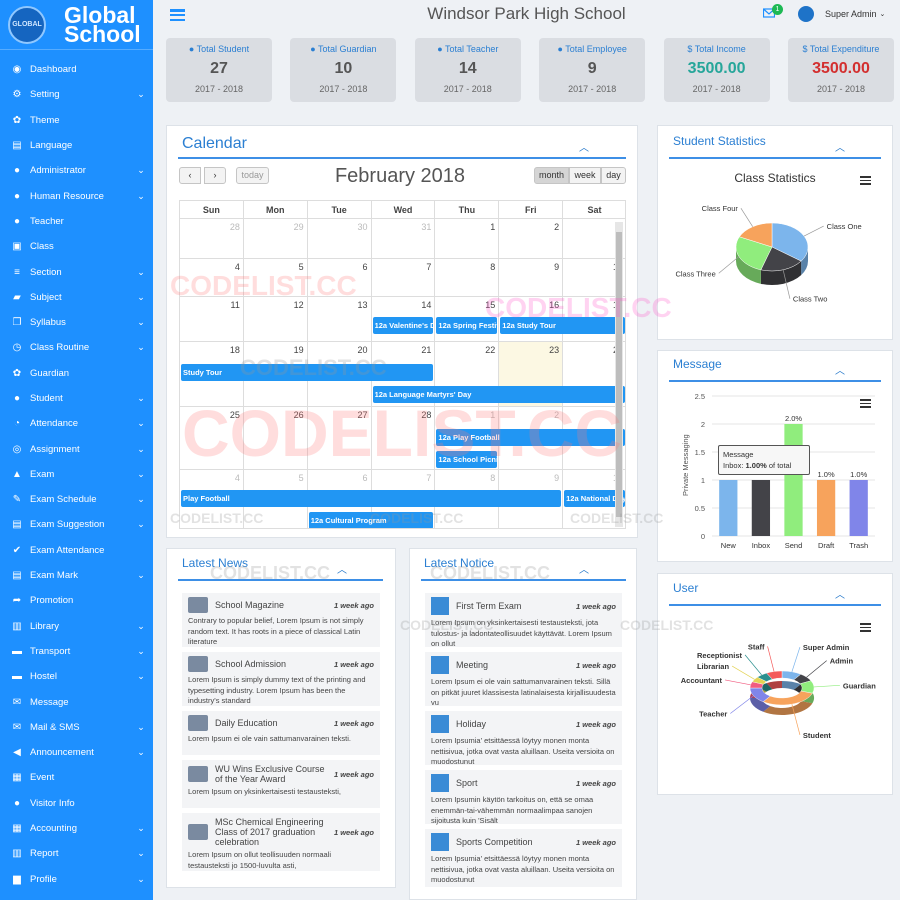 The image size is (900, 900). What do you see at coordinates (585, 175) in the screenshot?
I see `week-view-button: week` at bounding box center [585, 175].